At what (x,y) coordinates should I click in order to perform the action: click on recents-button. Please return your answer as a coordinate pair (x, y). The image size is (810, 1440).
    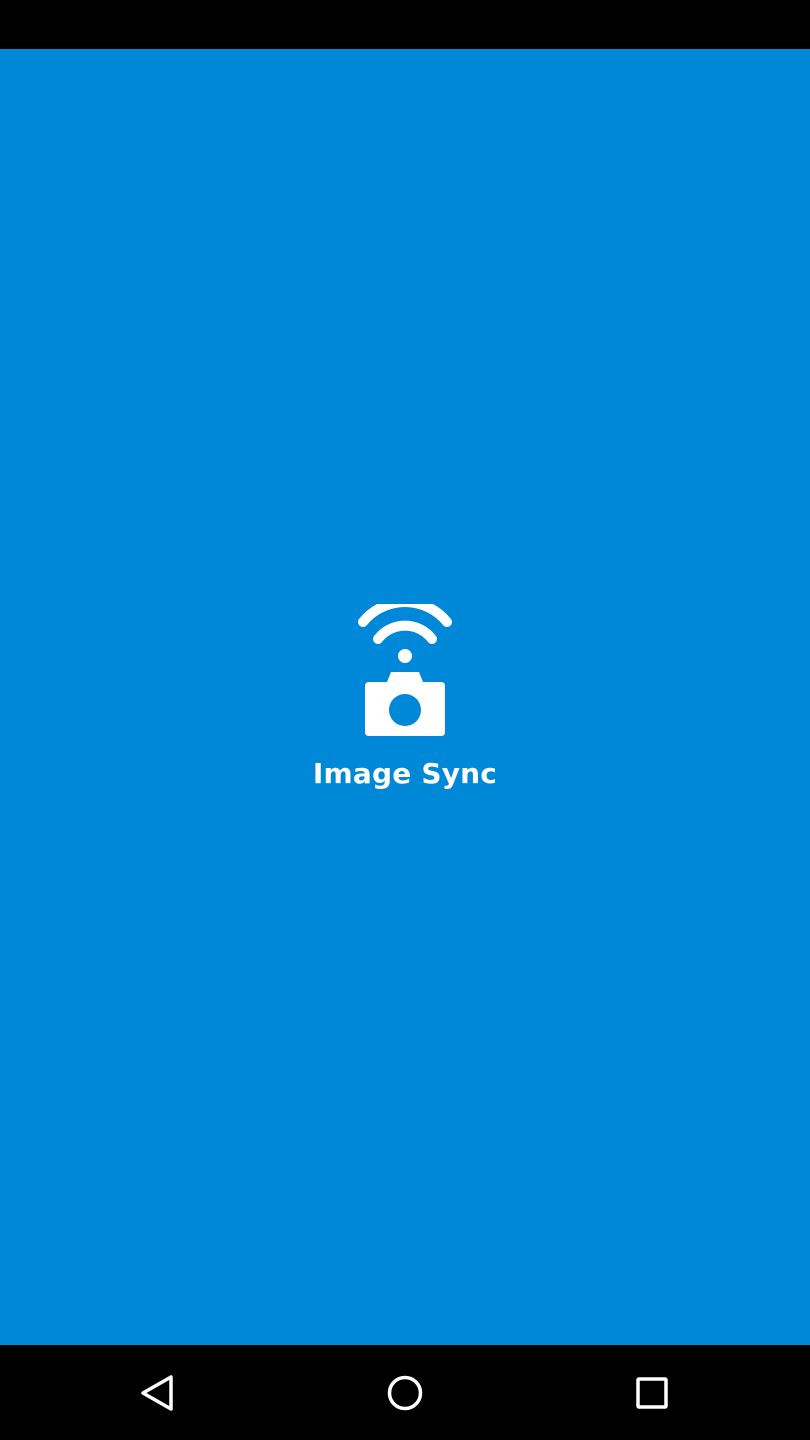
    Looking at the image, I should click on (652, 1392).